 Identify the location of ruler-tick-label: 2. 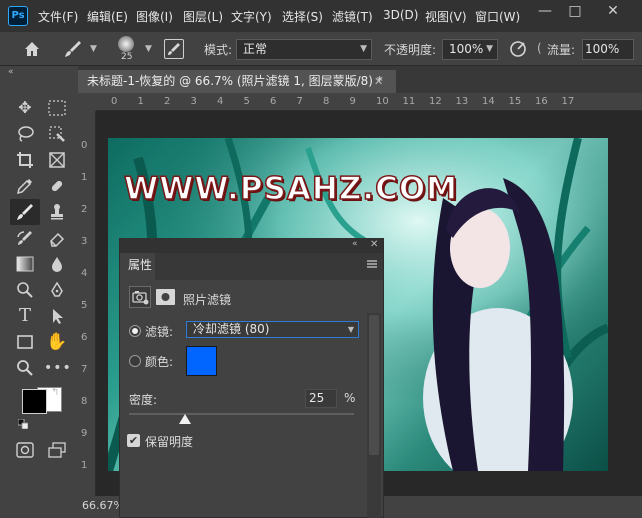
(84, 209).